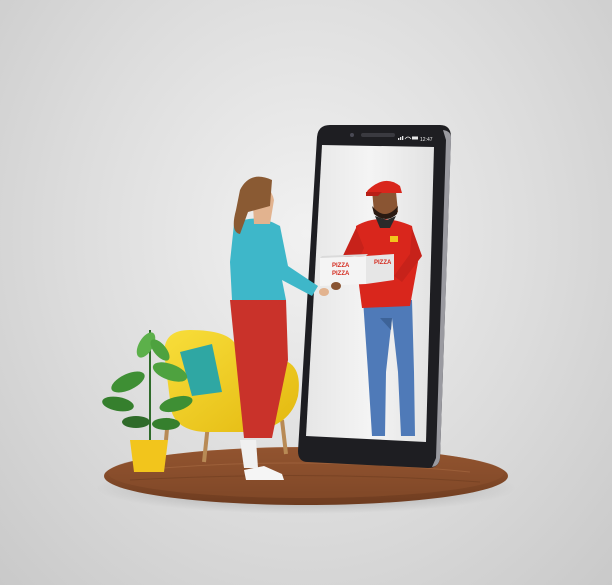 The image size is (612, 585). I want to click on pizza-box-label-3: PIZZA, so click(383, 263).